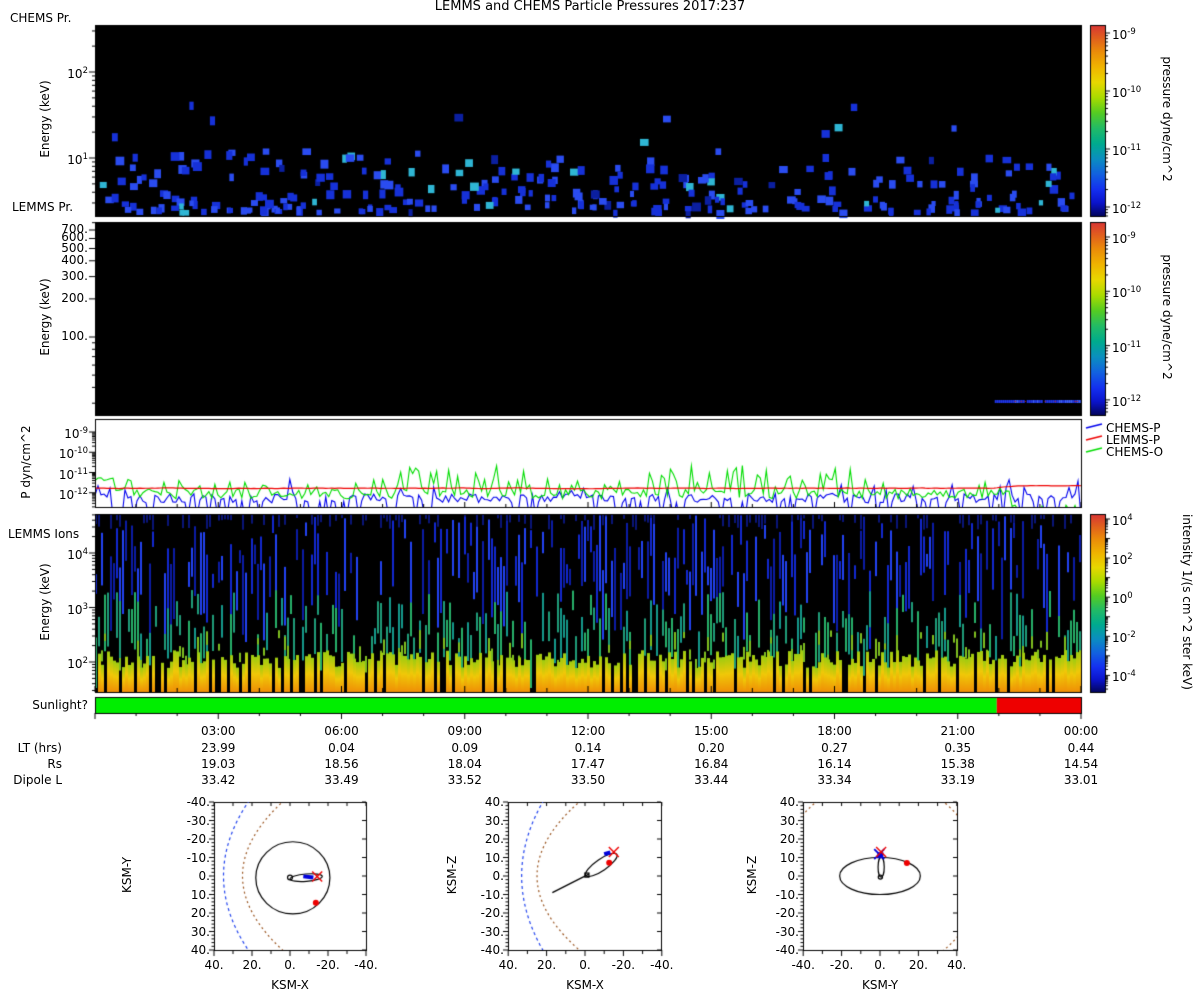 The width and height of the screenshot is (1200, 1000). I want to click on time-tick-label: 00:00, so click(1081, 731).